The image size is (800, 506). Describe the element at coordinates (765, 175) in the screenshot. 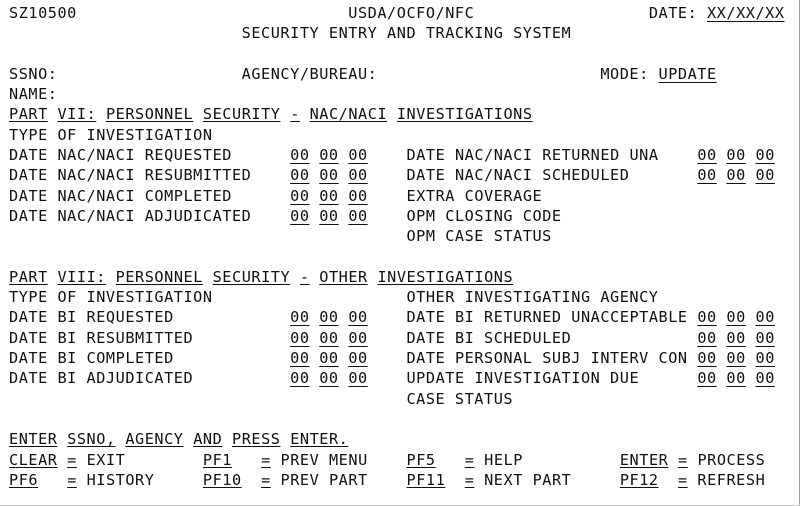

I see `part7-right-date-2-part-2: 00` at that location.